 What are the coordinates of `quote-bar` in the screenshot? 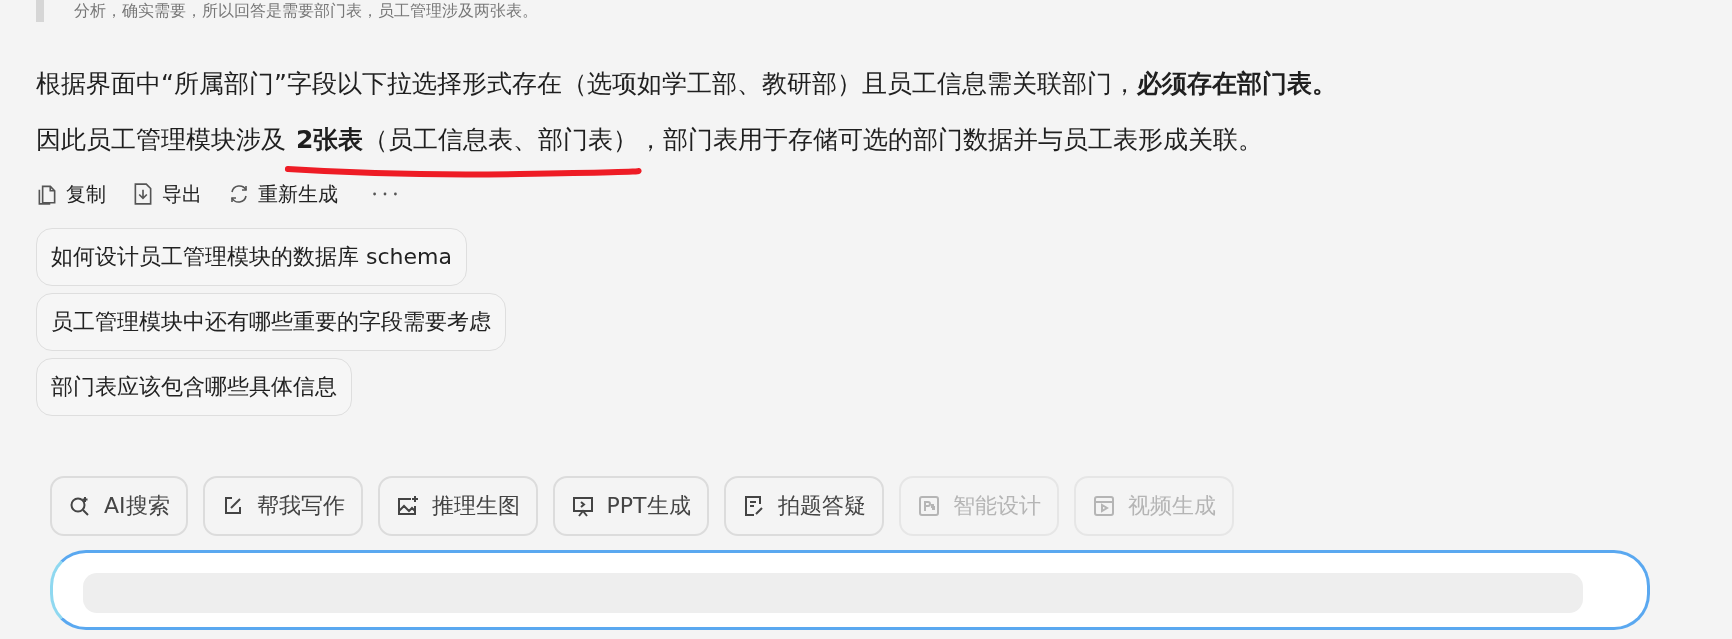 It's located at (40, 11).